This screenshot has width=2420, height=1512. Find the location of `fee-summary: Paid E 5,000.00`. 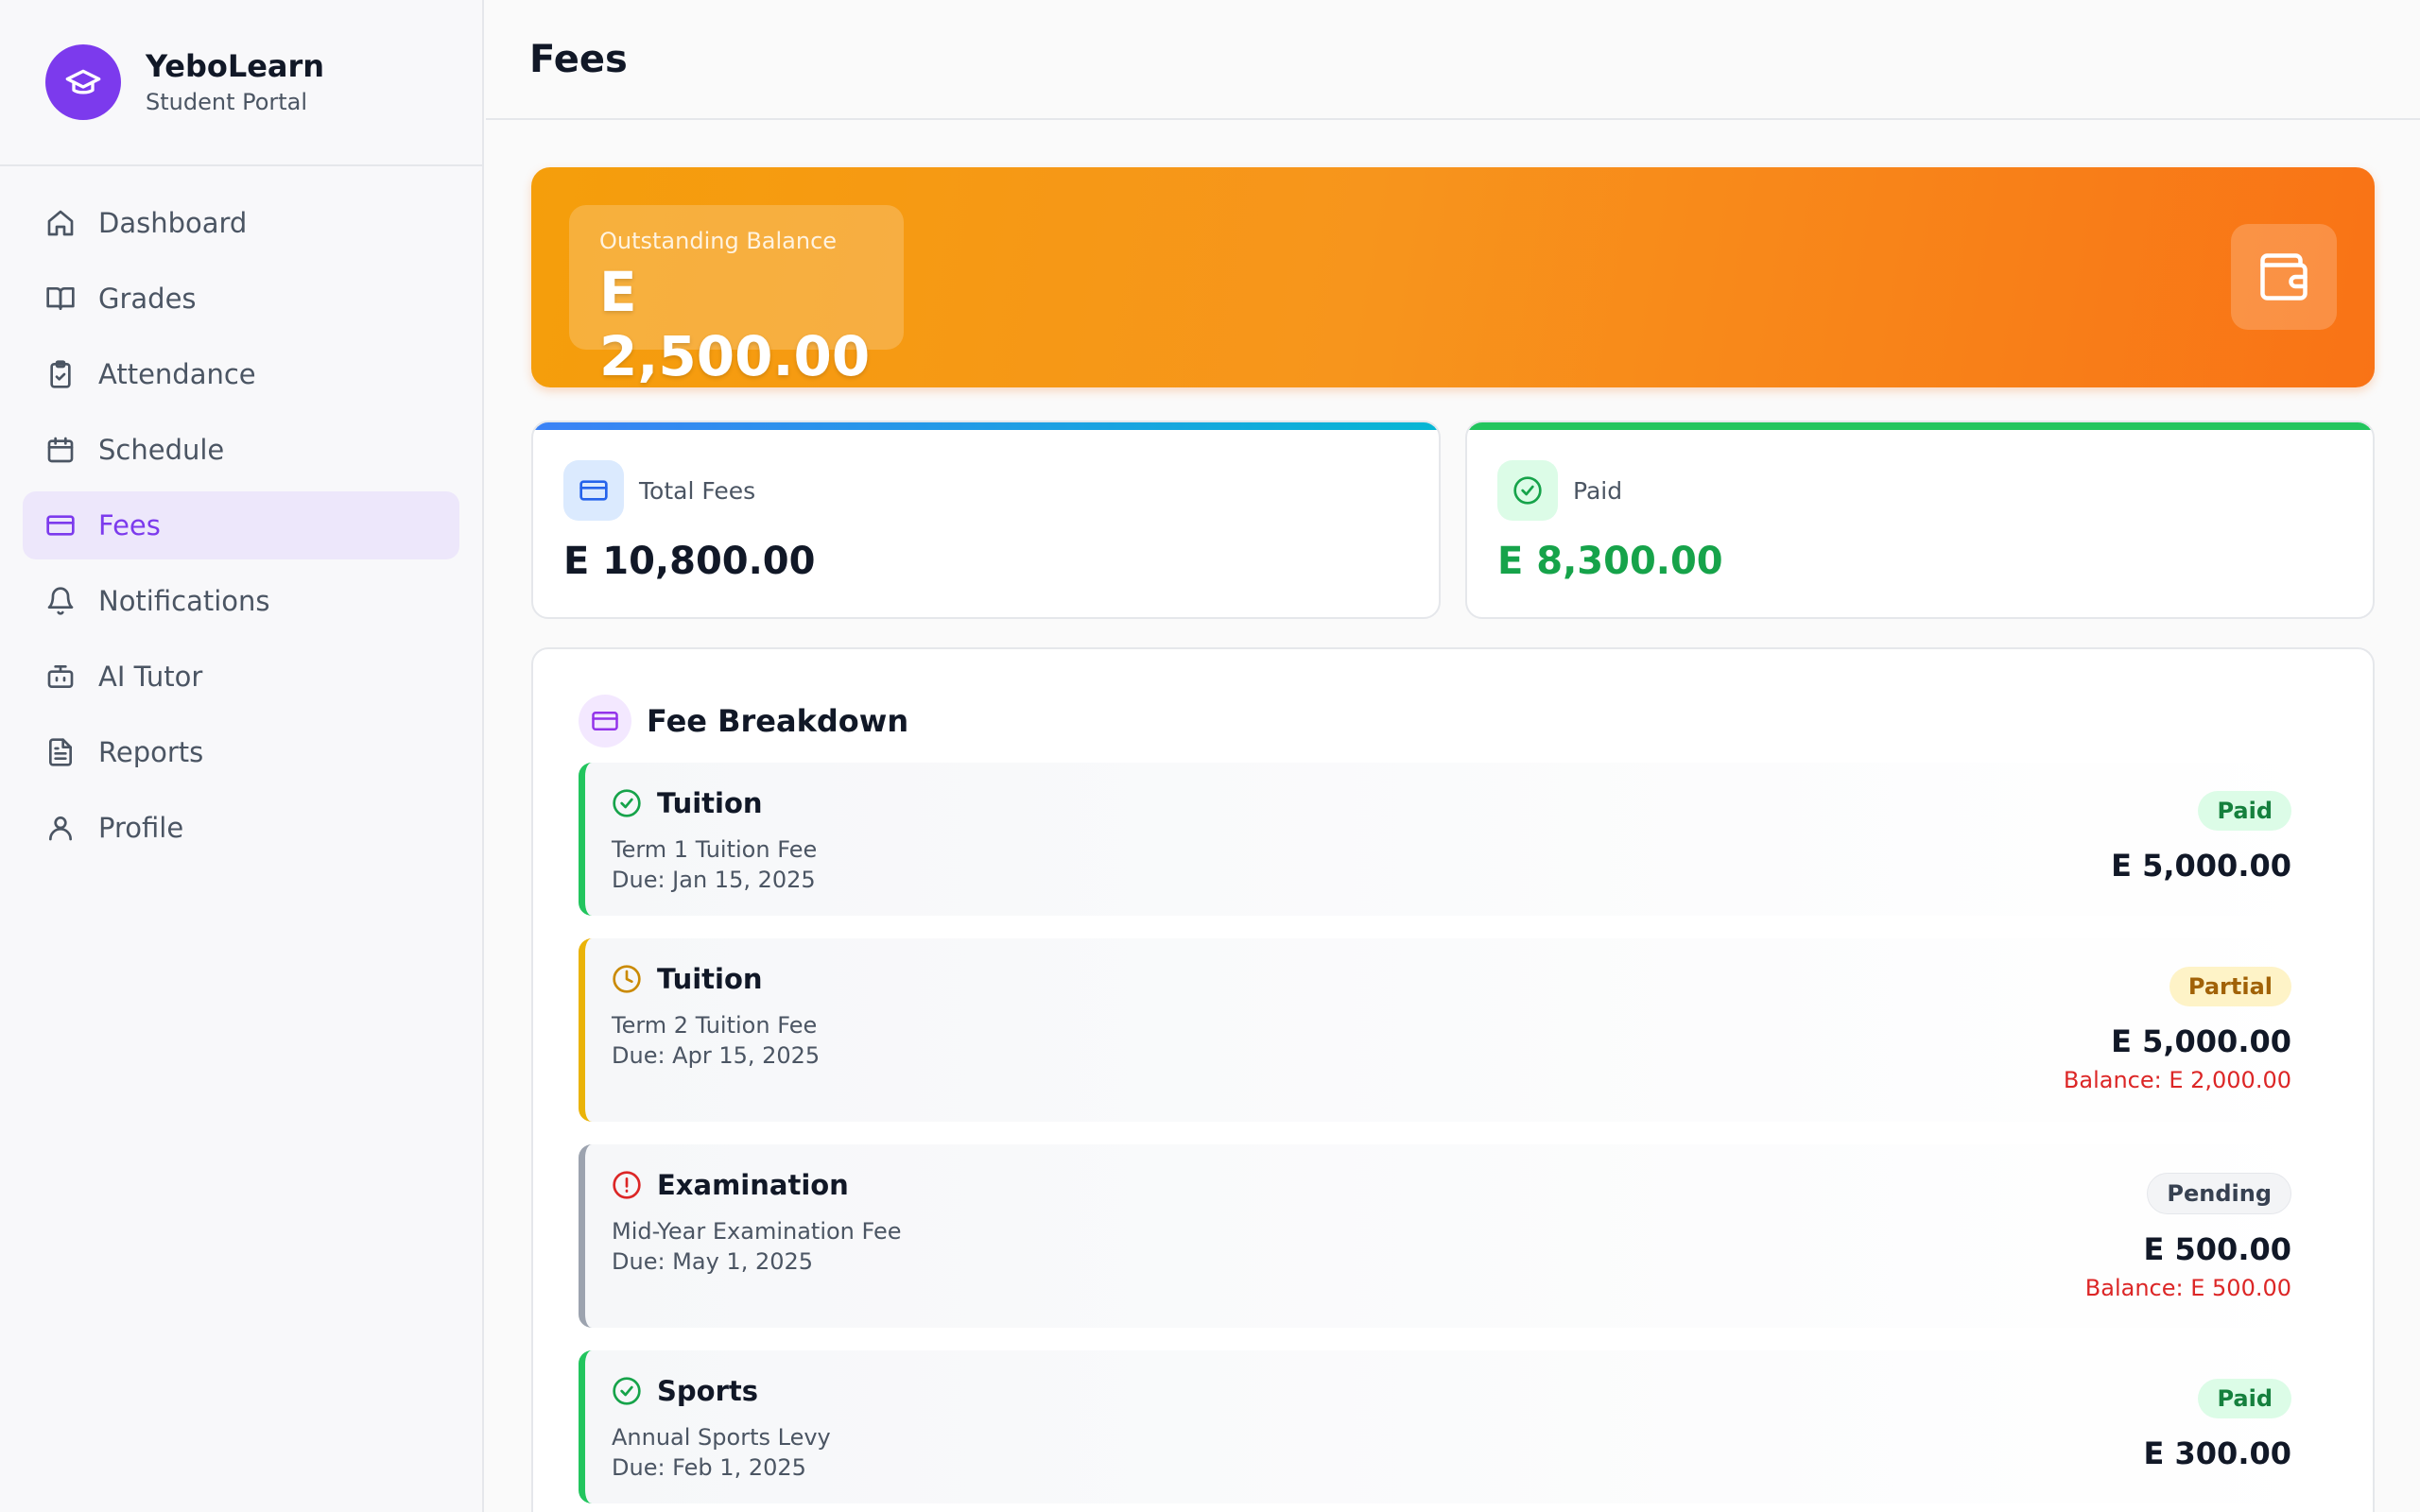

fee-summary: Paid E 5,000.00 is located at coordinates (2201, 837).